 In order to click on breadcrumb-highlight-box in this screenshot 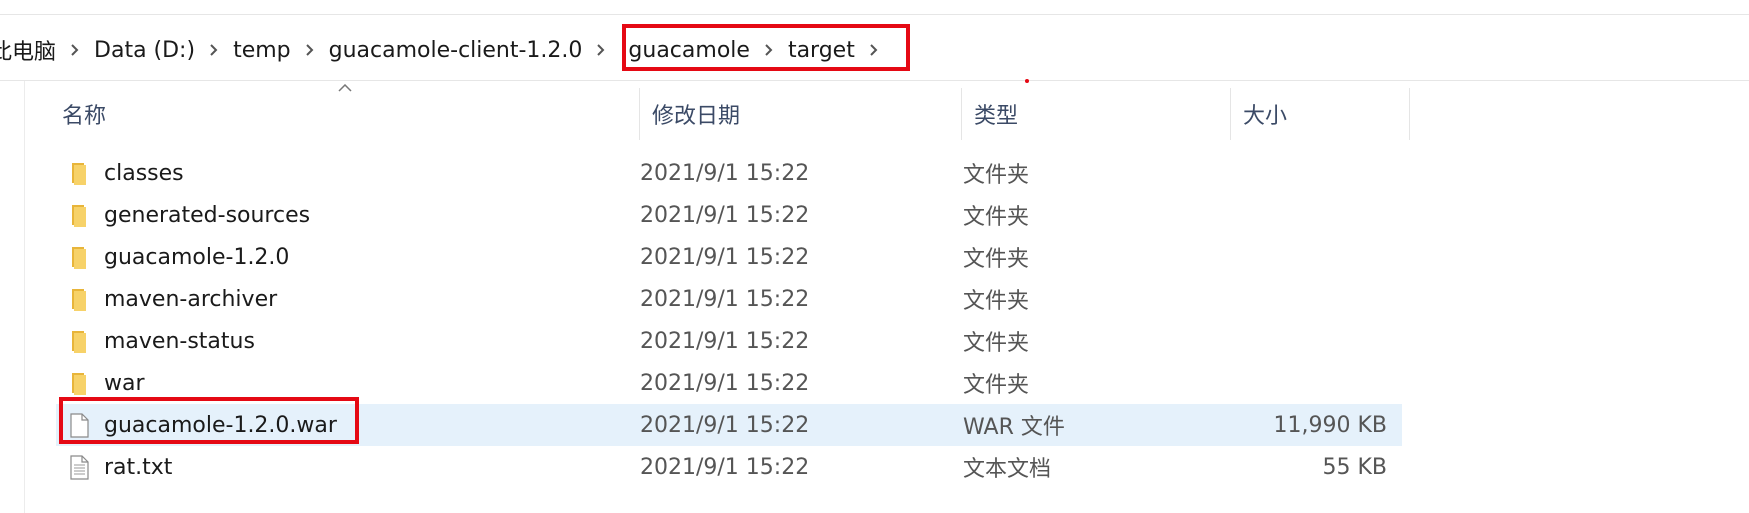, I will do `click(766, 47)`.